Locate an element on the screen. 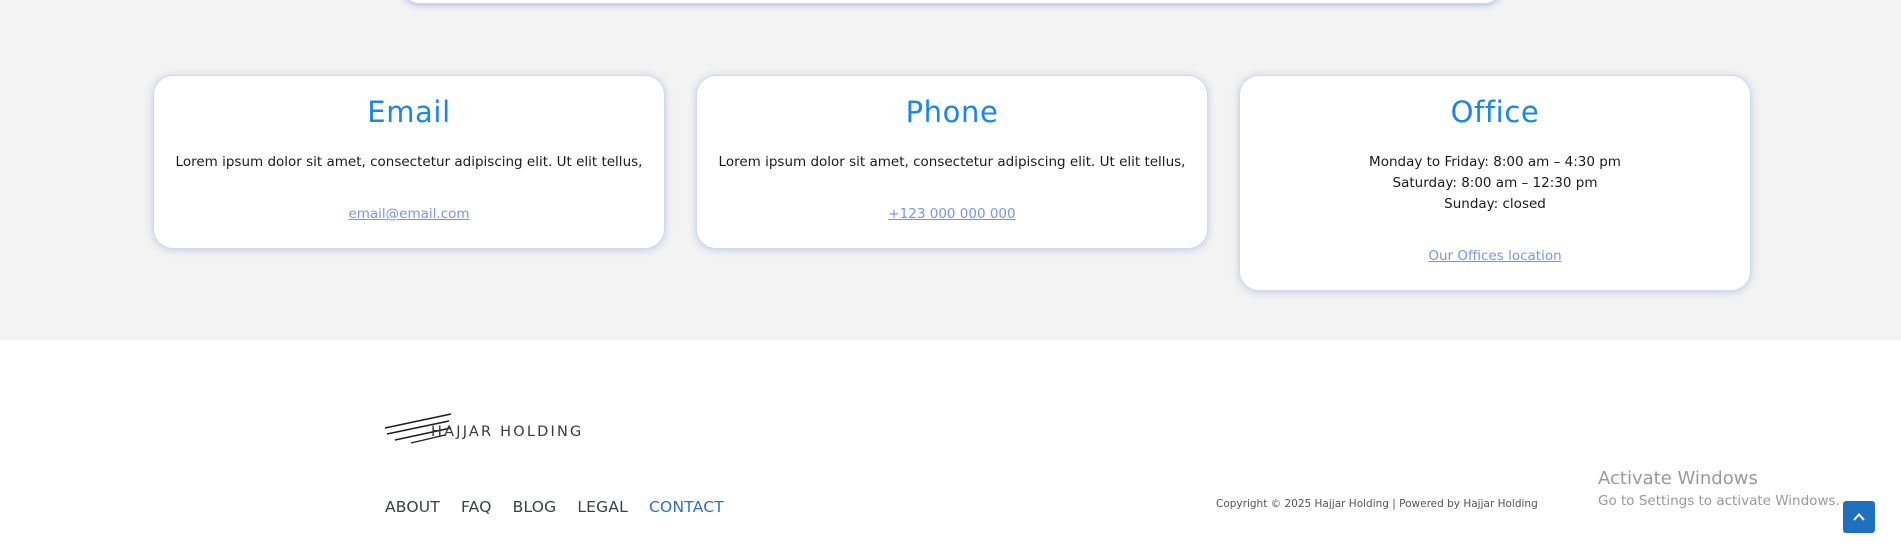 The width and height of the screenshot is (1901, 560). nav-contact: CONTACT is located at coordinates (686, 507).